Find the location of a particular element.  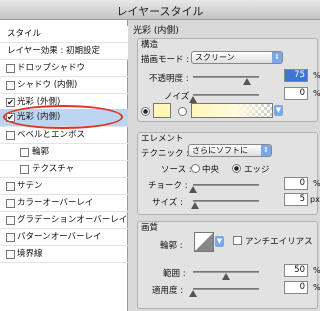

range-label: 範囲 : is located at coordinates (174, 274).